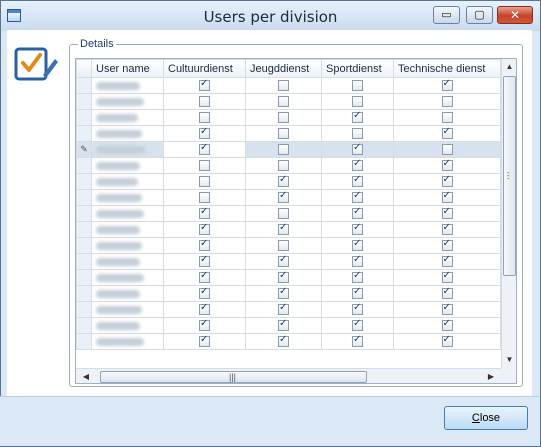 The width and height of the screenshot is (541, 447). Describe the element at coordinates (204, 68) in the screenshot. I see `column-header-cultuurdienst: Cultuurdienst` at that location.